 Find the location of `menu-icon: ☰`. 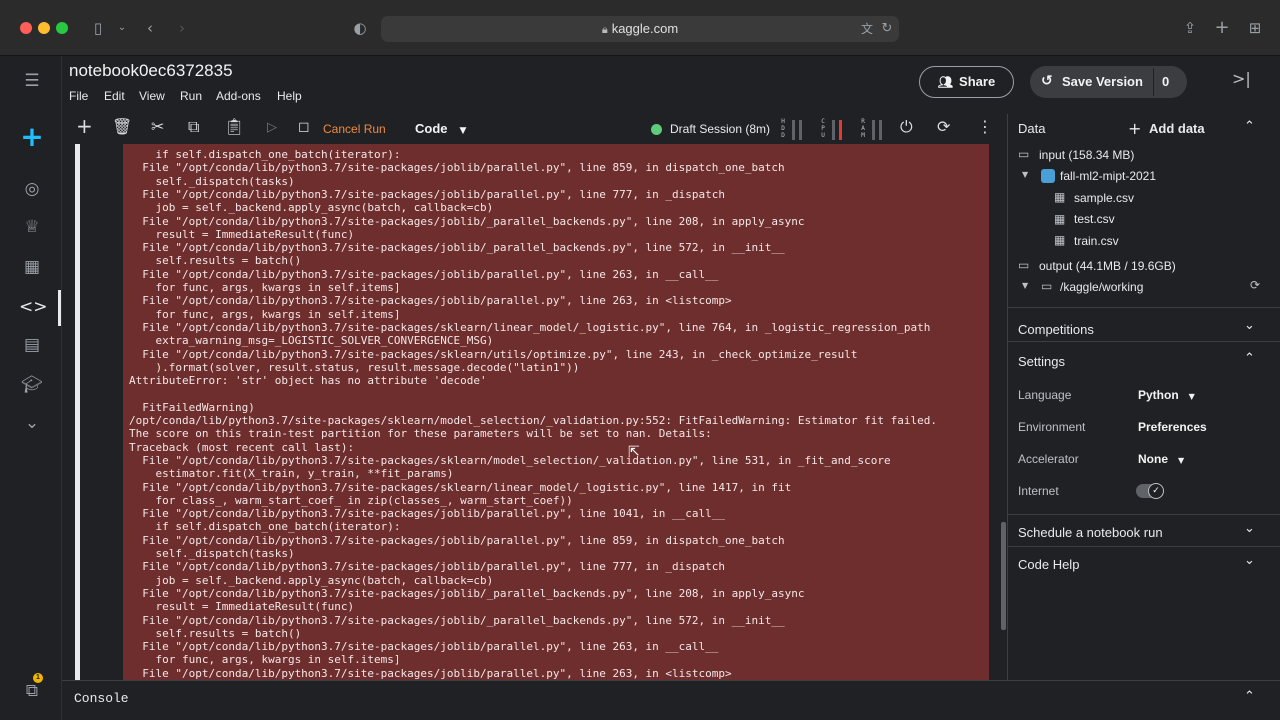

menu-icon: ☰ is located at coordinates (32, 81).